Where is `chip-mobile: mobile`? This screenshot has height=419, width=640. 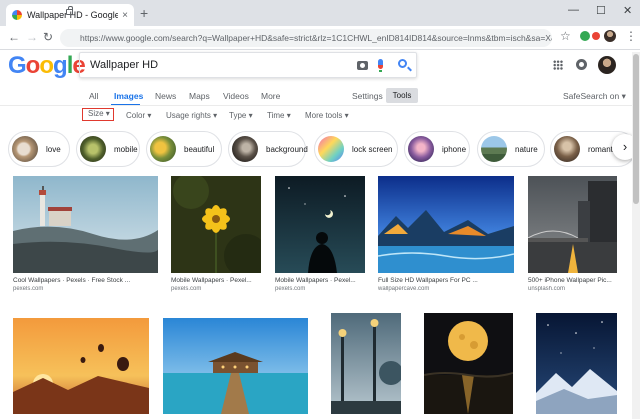
chip-mobile: mobile is located at coordinates (108, 149).